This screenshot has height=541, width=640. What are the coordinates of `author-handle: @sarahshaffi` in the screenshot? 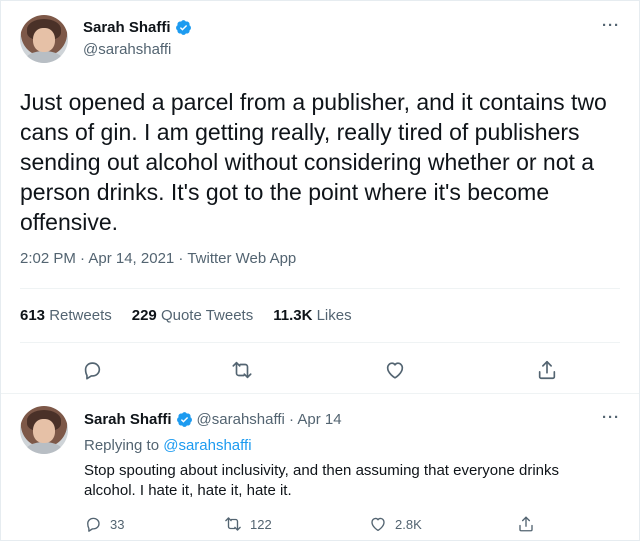 It's located at (127, 49).